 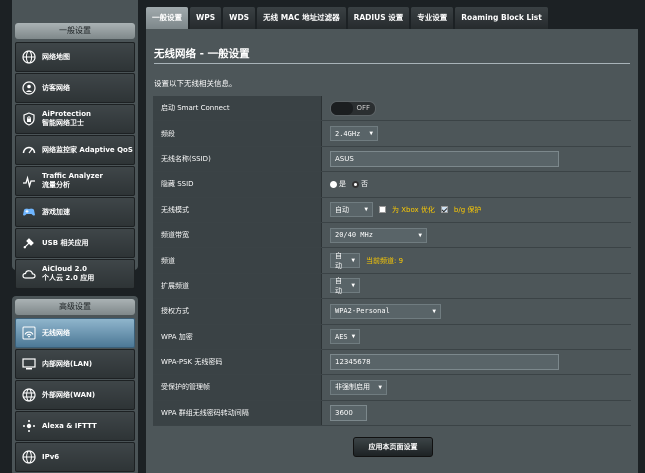 I want to click on wireless-mode-value: 自动, so click(x=342, y=209).